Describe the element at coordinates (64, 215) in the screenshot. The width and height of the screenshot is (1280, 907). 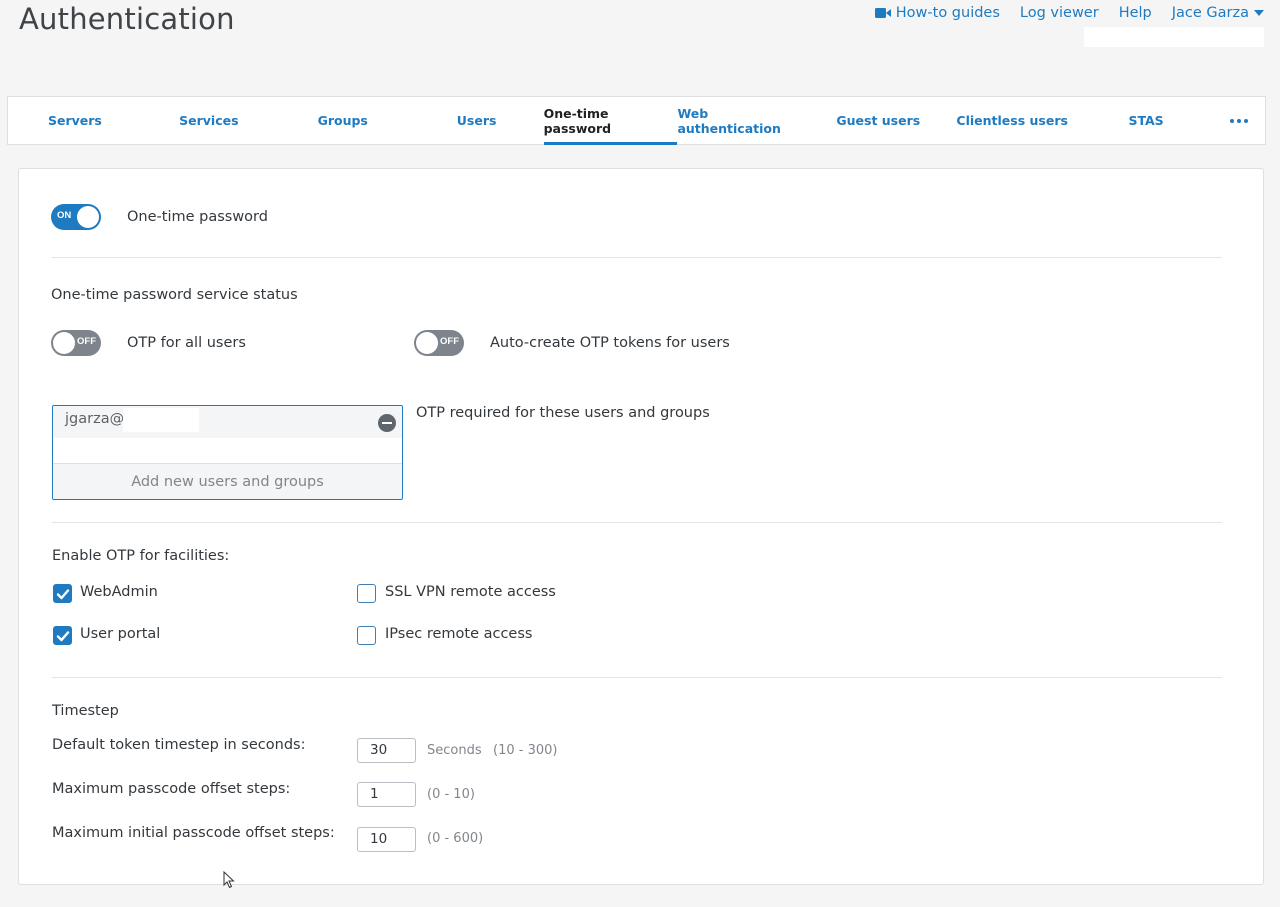
I see `toggle-state-label: ON` at that location.